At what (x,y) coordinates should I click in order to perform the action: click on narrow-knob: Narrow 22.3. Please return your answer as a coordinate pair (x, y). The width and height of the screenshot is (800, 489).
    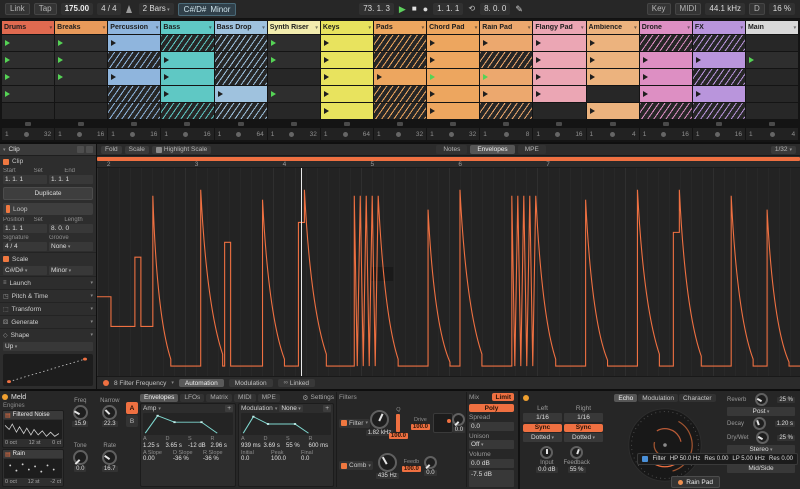
    Looking at the image, I should click on (110, 420).